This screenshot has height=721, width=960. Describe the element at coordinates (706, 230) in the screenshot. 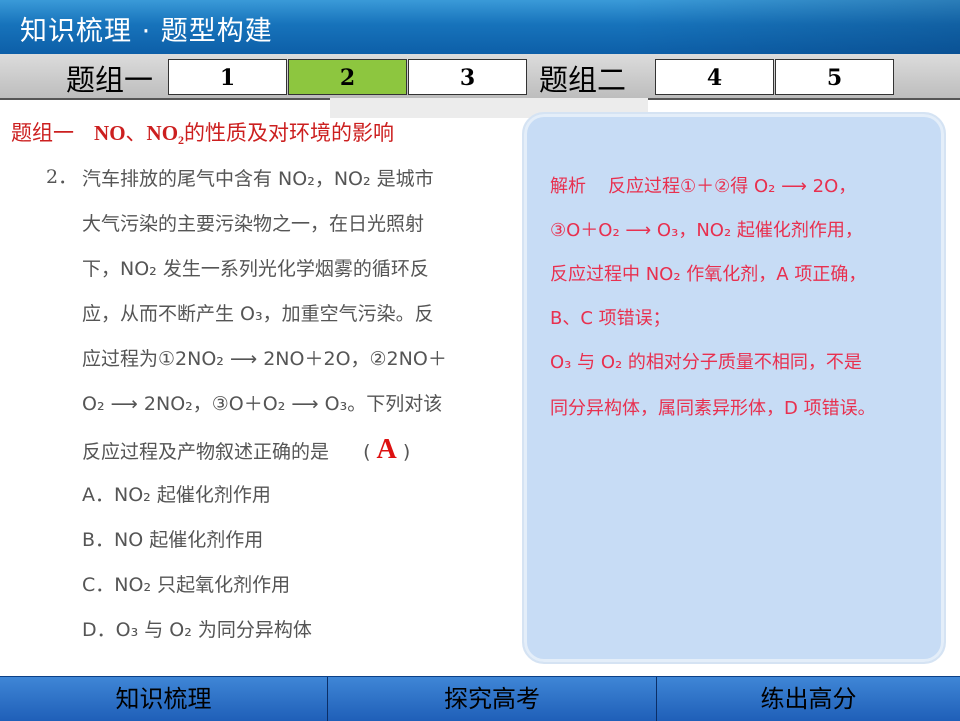

I see `explanation-line-2: ③O＋O₂ ⟶ O₃，NO₂ 起催化剂作用，` at that location.